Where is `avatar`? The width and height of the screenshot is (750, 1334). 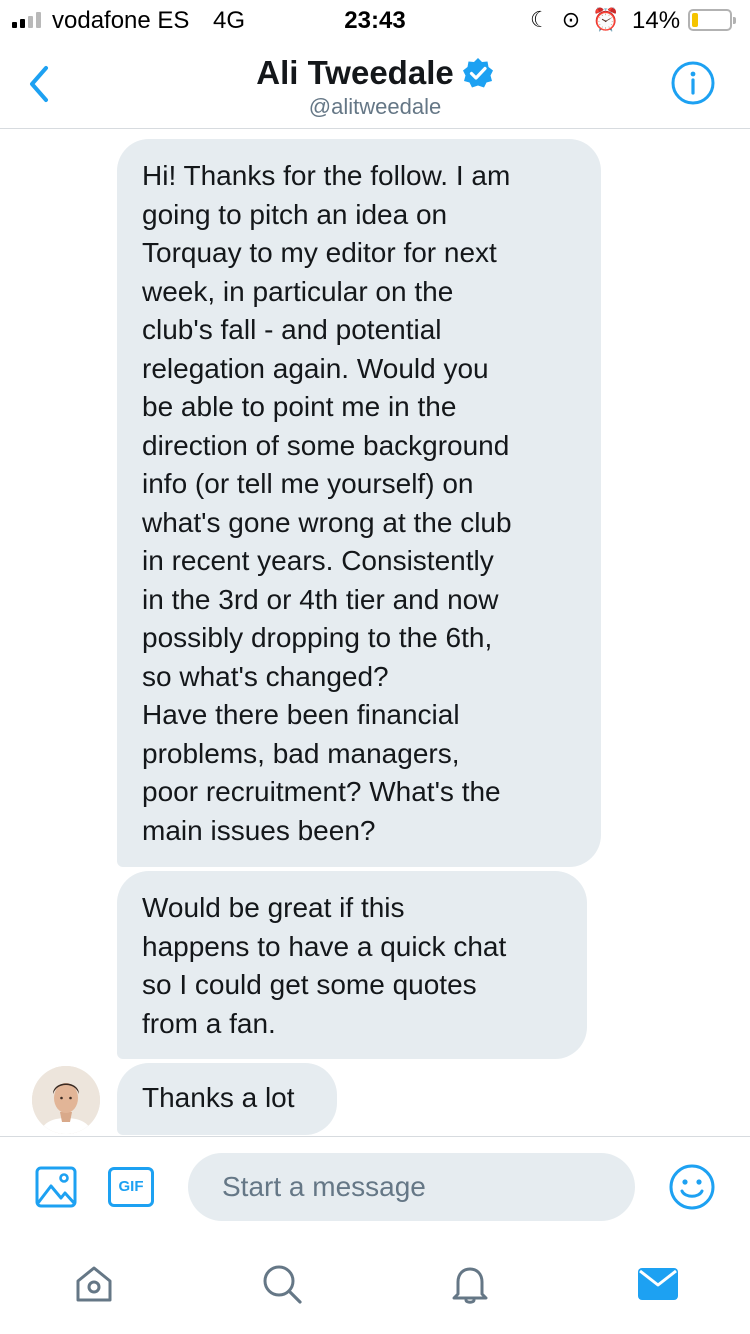
avatar is located at coordinates (66, 1100).